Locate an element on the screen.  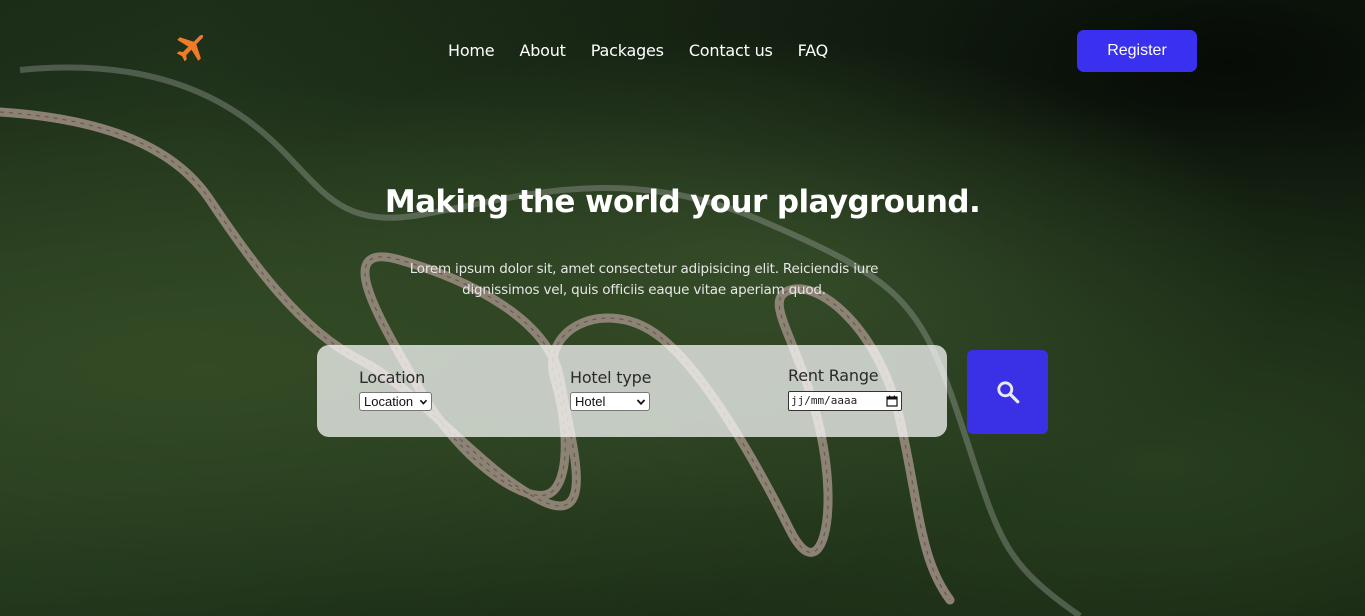
search-button is located at coordinates (1007, 392).